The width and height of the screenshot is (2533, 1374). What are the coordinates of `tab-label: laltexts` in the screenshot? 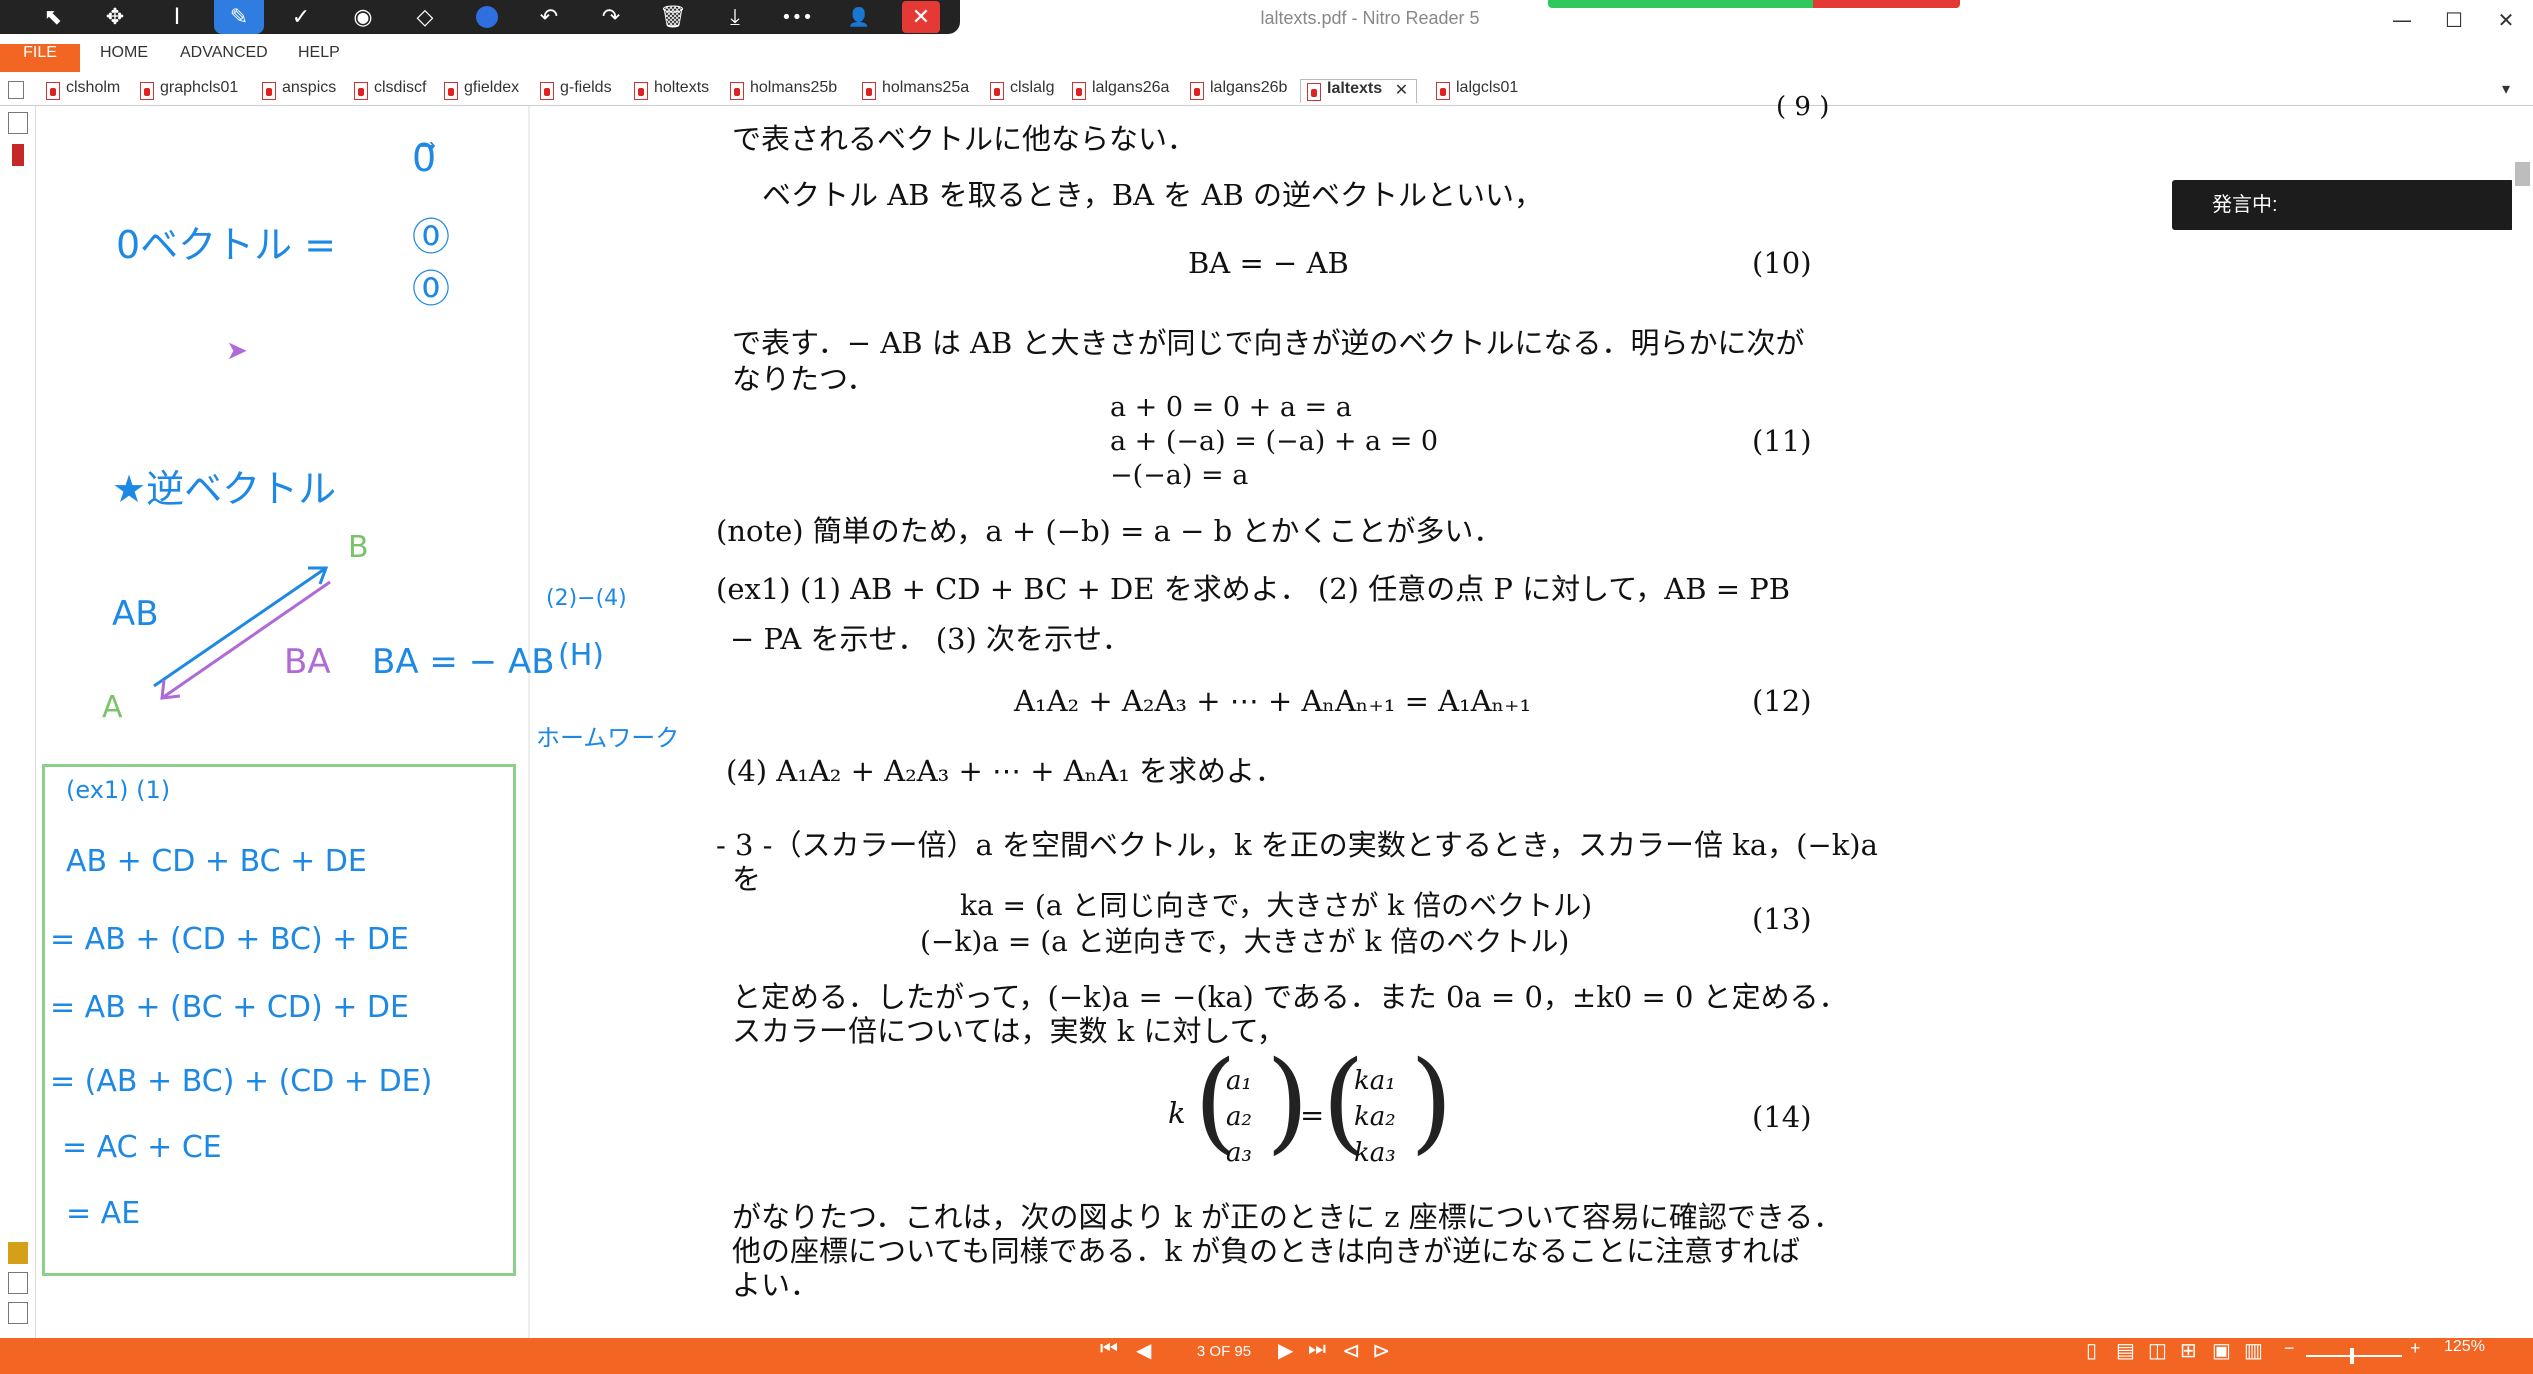 It's located at (1355, 88).